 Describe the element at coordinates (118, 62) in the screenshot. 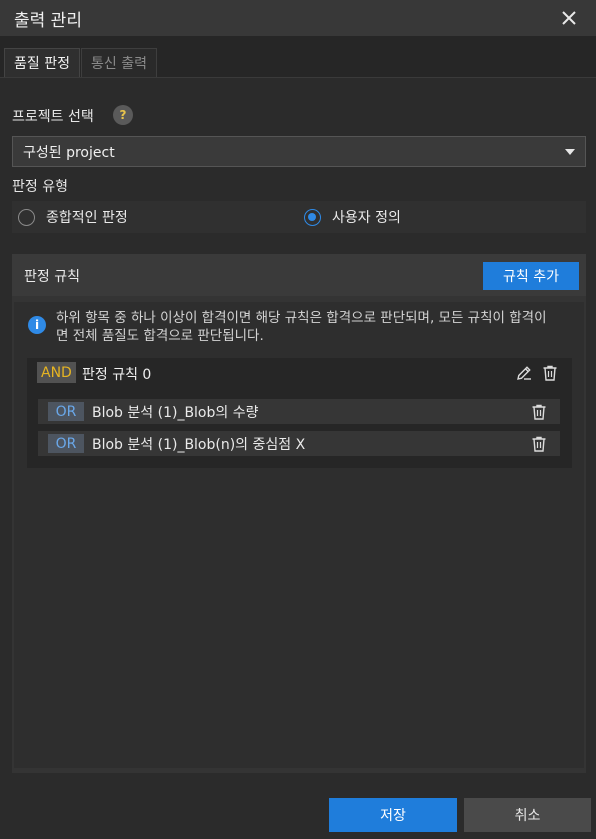

I see `tab-communication-output: 통신 출력` at that location.